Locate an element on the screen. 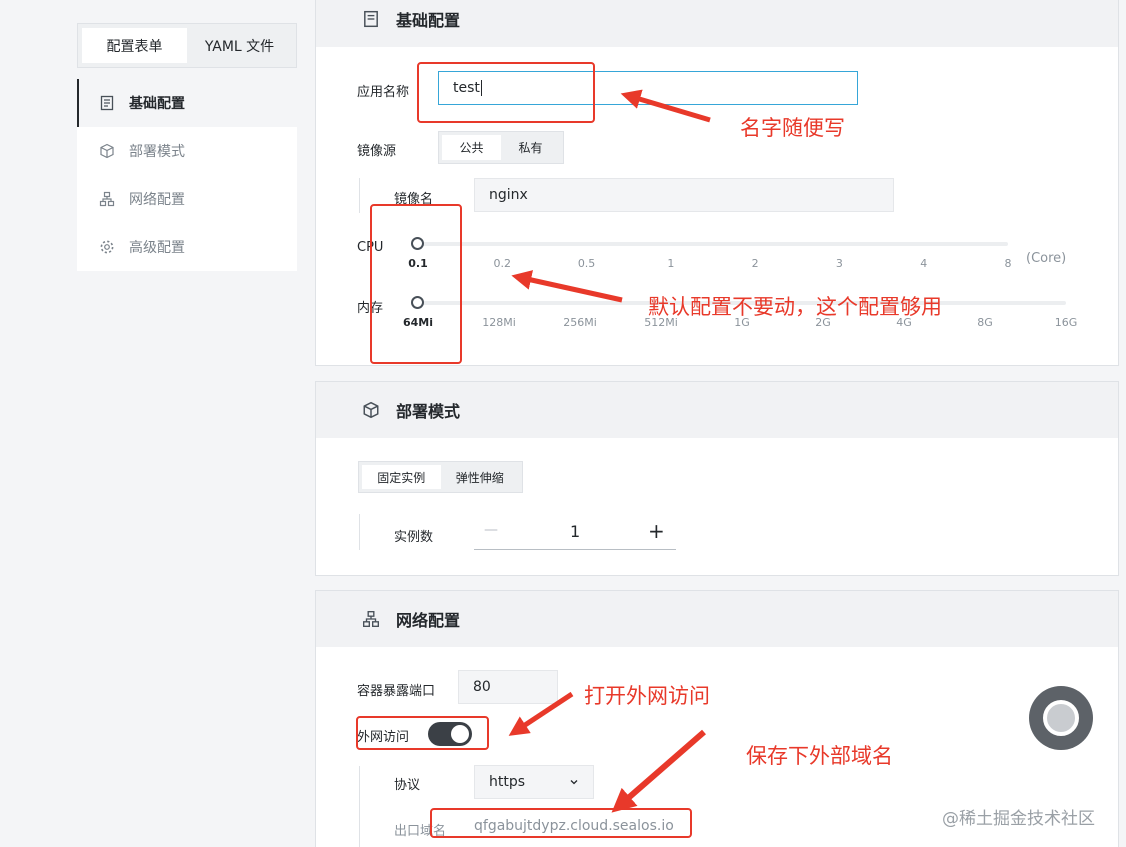 The width and height of the screenshot is (1126, 847). arrow-public is located at coordinates (541, 713).